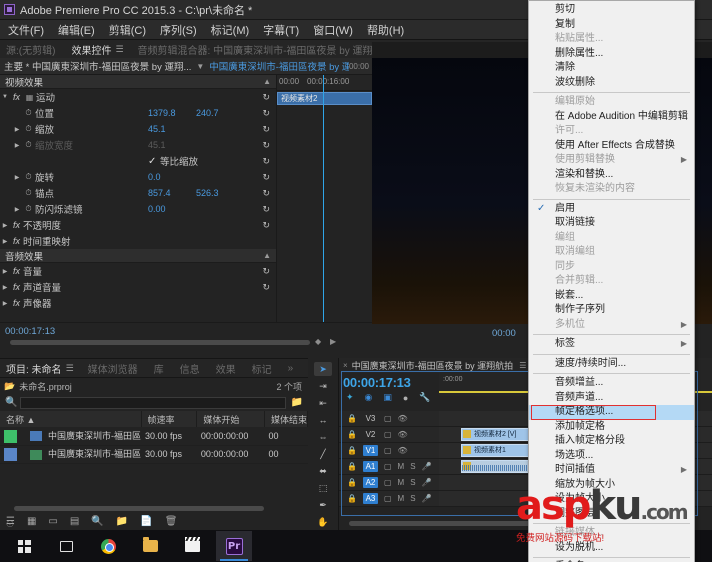  I want to click on menu-item-edit: 编辑(E), so click(76, 30).